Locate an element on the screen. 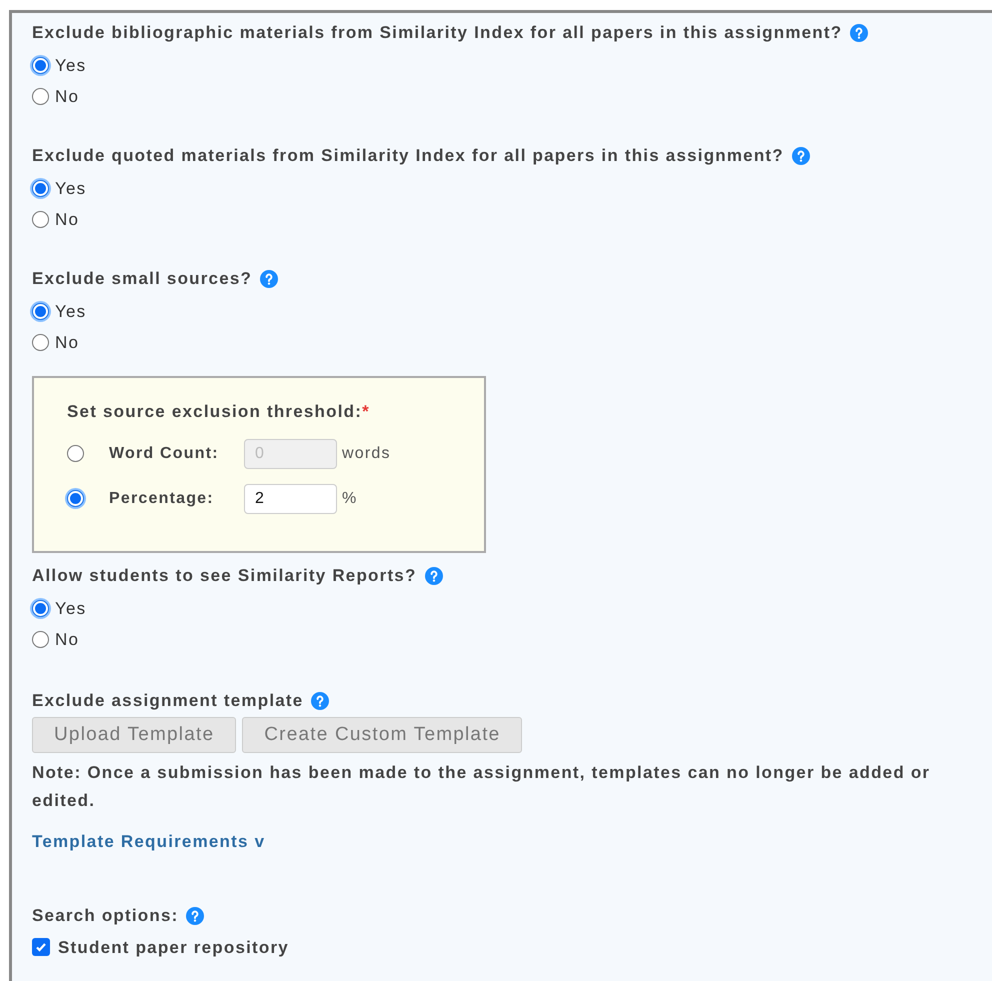 This screenshot has width=992, height=981. note-text: Note: Once a submission has been made to the assignment, templates can no longer be added or edited. is located at coordinates (482, 787).